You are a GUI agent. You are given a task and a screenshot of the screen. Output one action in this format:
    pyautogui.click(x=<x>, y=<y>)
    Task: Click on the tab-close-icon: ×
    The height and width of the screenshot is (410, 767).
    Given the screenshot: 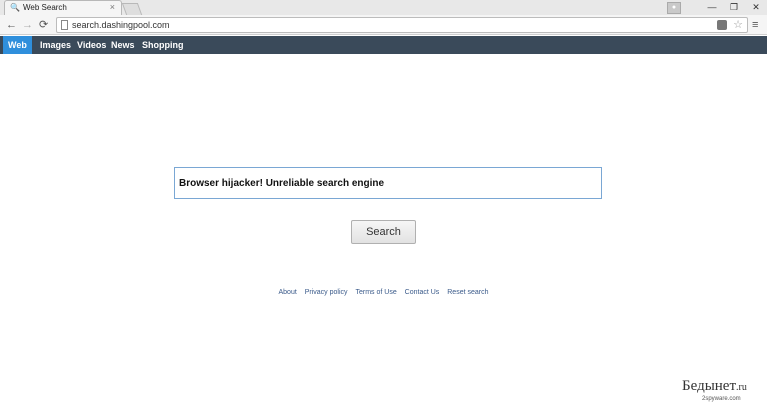 What is the action you would take?
    pyautogui.click(x=112, y=7)
    